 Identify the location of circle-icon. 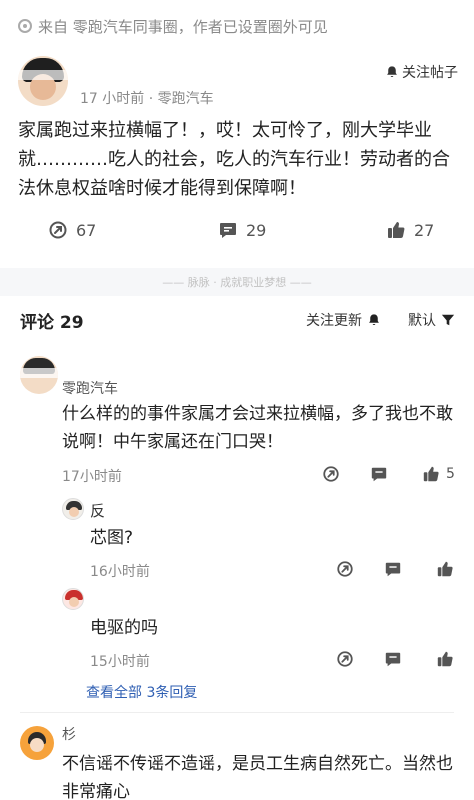
(25, 26).